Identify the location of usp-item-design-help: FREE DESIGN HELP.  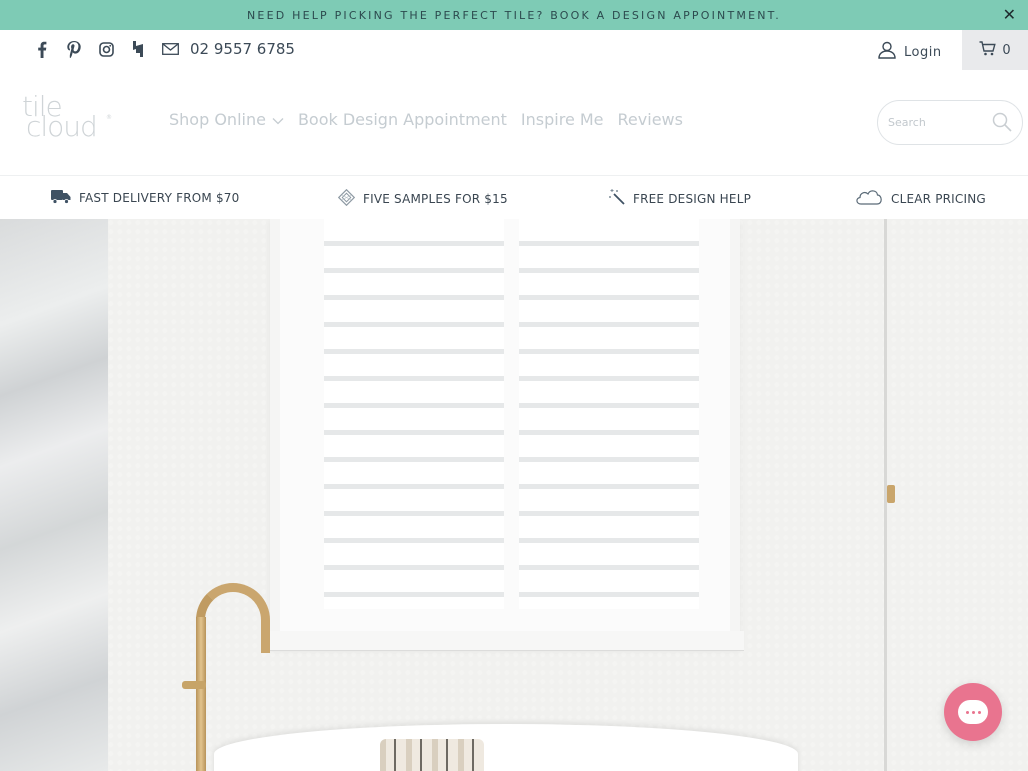
(680, 198).